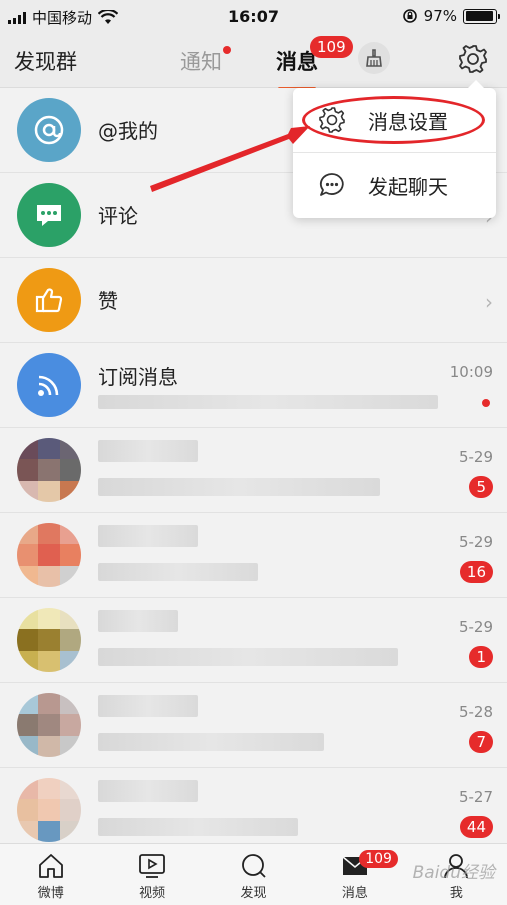  What do you see at coordinates (409, 16) in the screenshot?
I see `rotation-lock-icon` at bounding box center [409, 16].